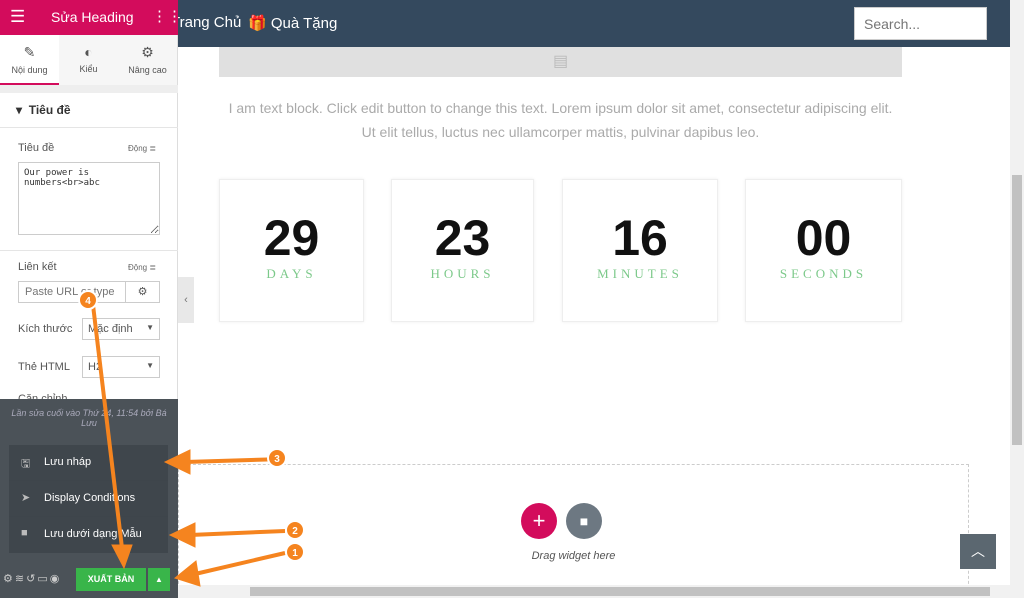 The width and height of the screenshot is (1024, 598). Describe the element at coordinates (191, 438) in the screenshot. I see `annotation-arrows: 1 2 3 4` at that location.